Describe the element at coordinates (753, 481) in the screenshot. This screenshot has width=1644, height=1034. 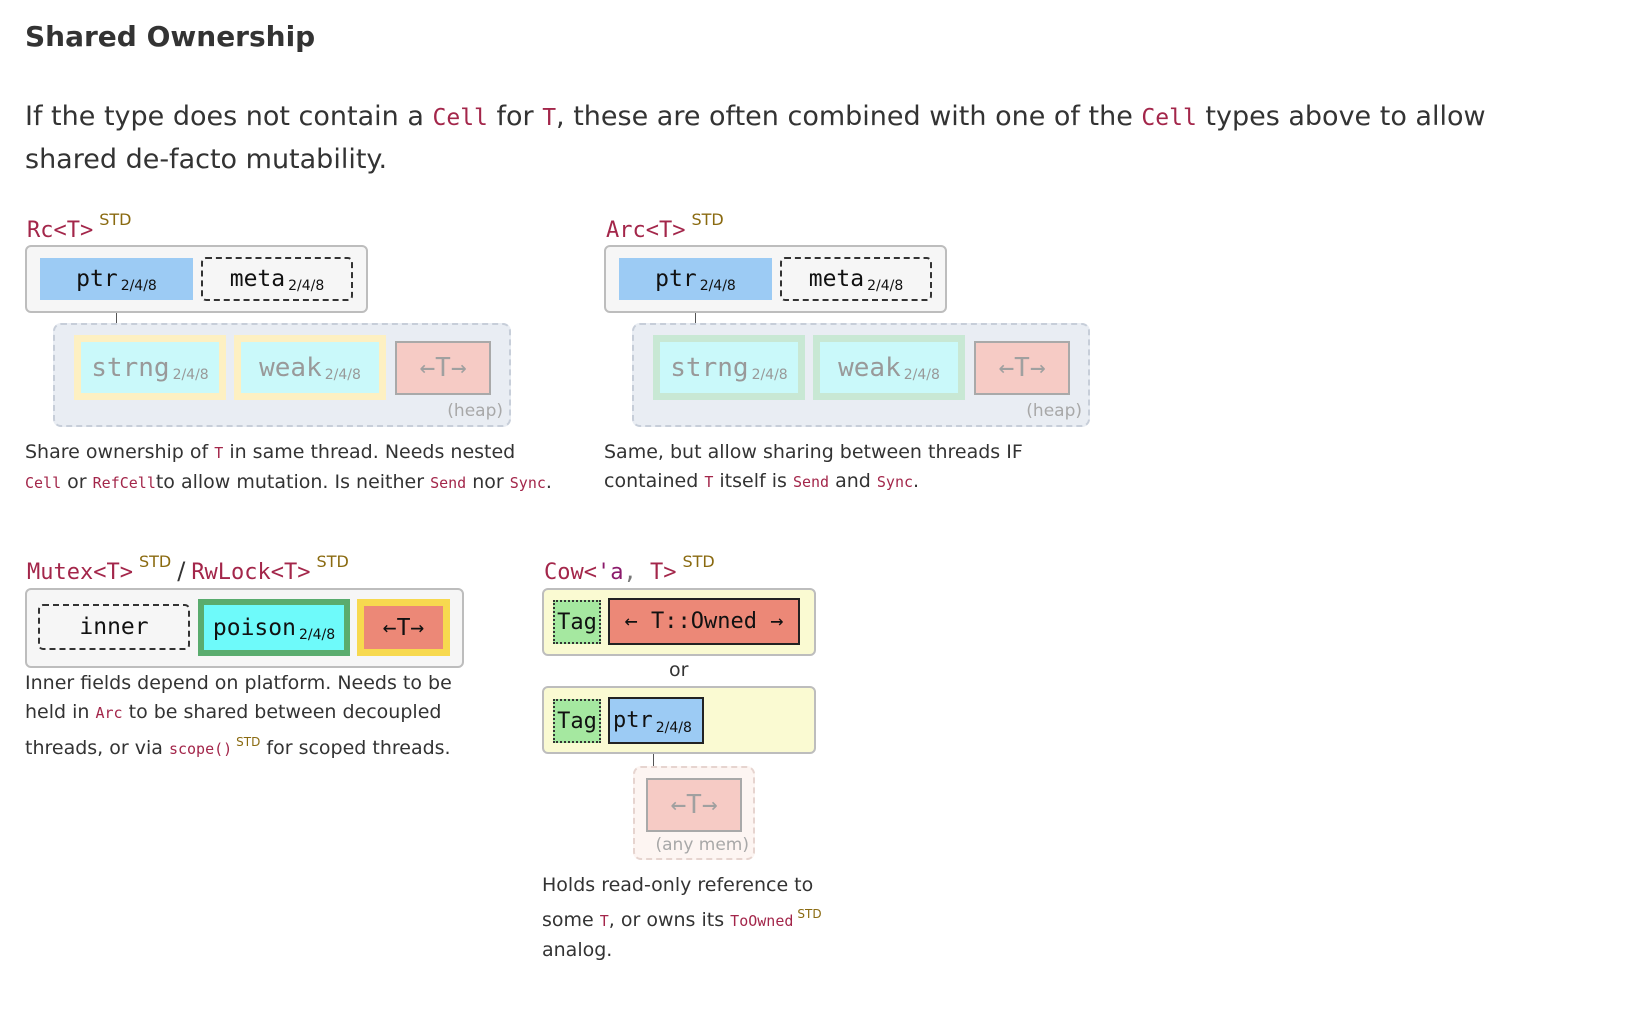
I see `desc-text: itself is` at that location.